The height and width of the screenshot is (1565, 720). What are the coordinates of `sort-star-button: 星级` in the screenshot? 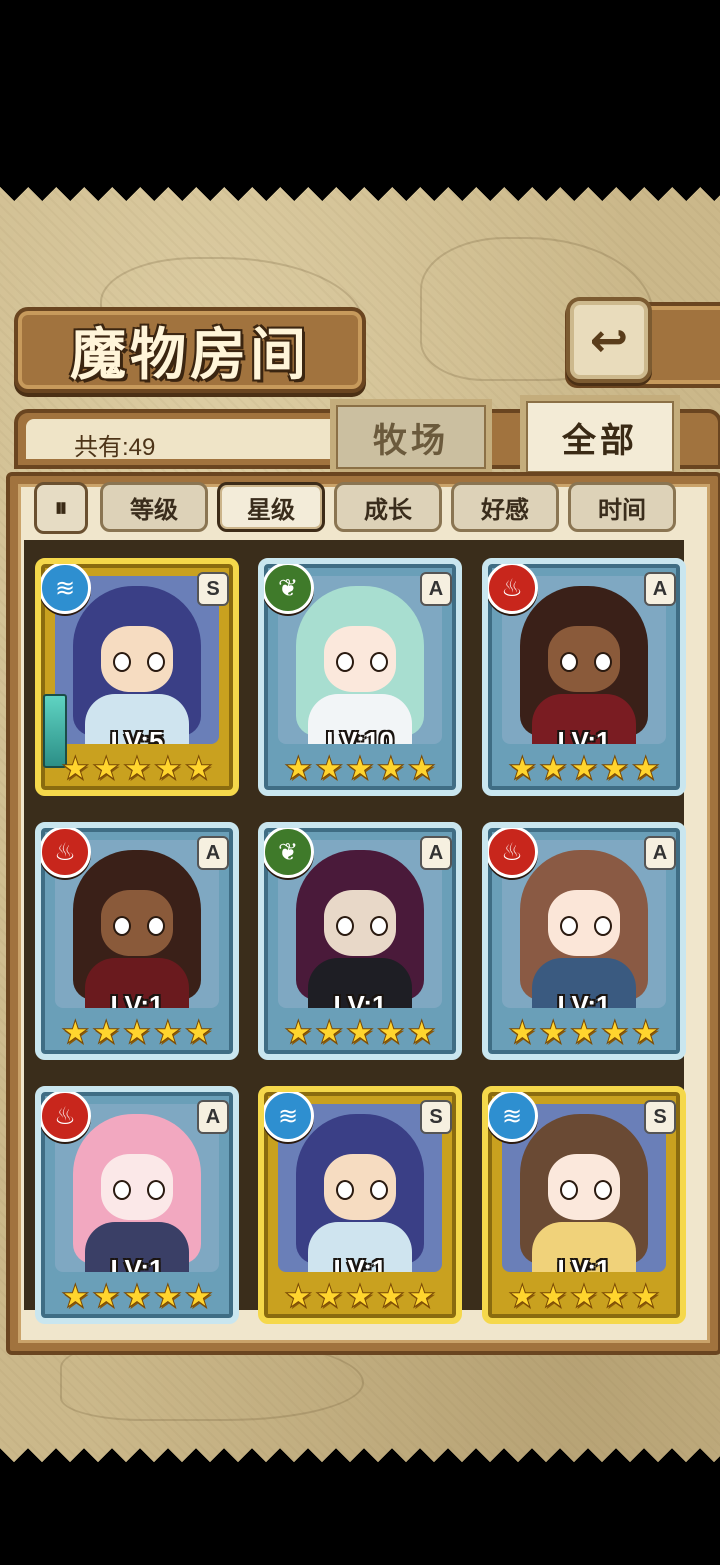 It's located at (271, 507).